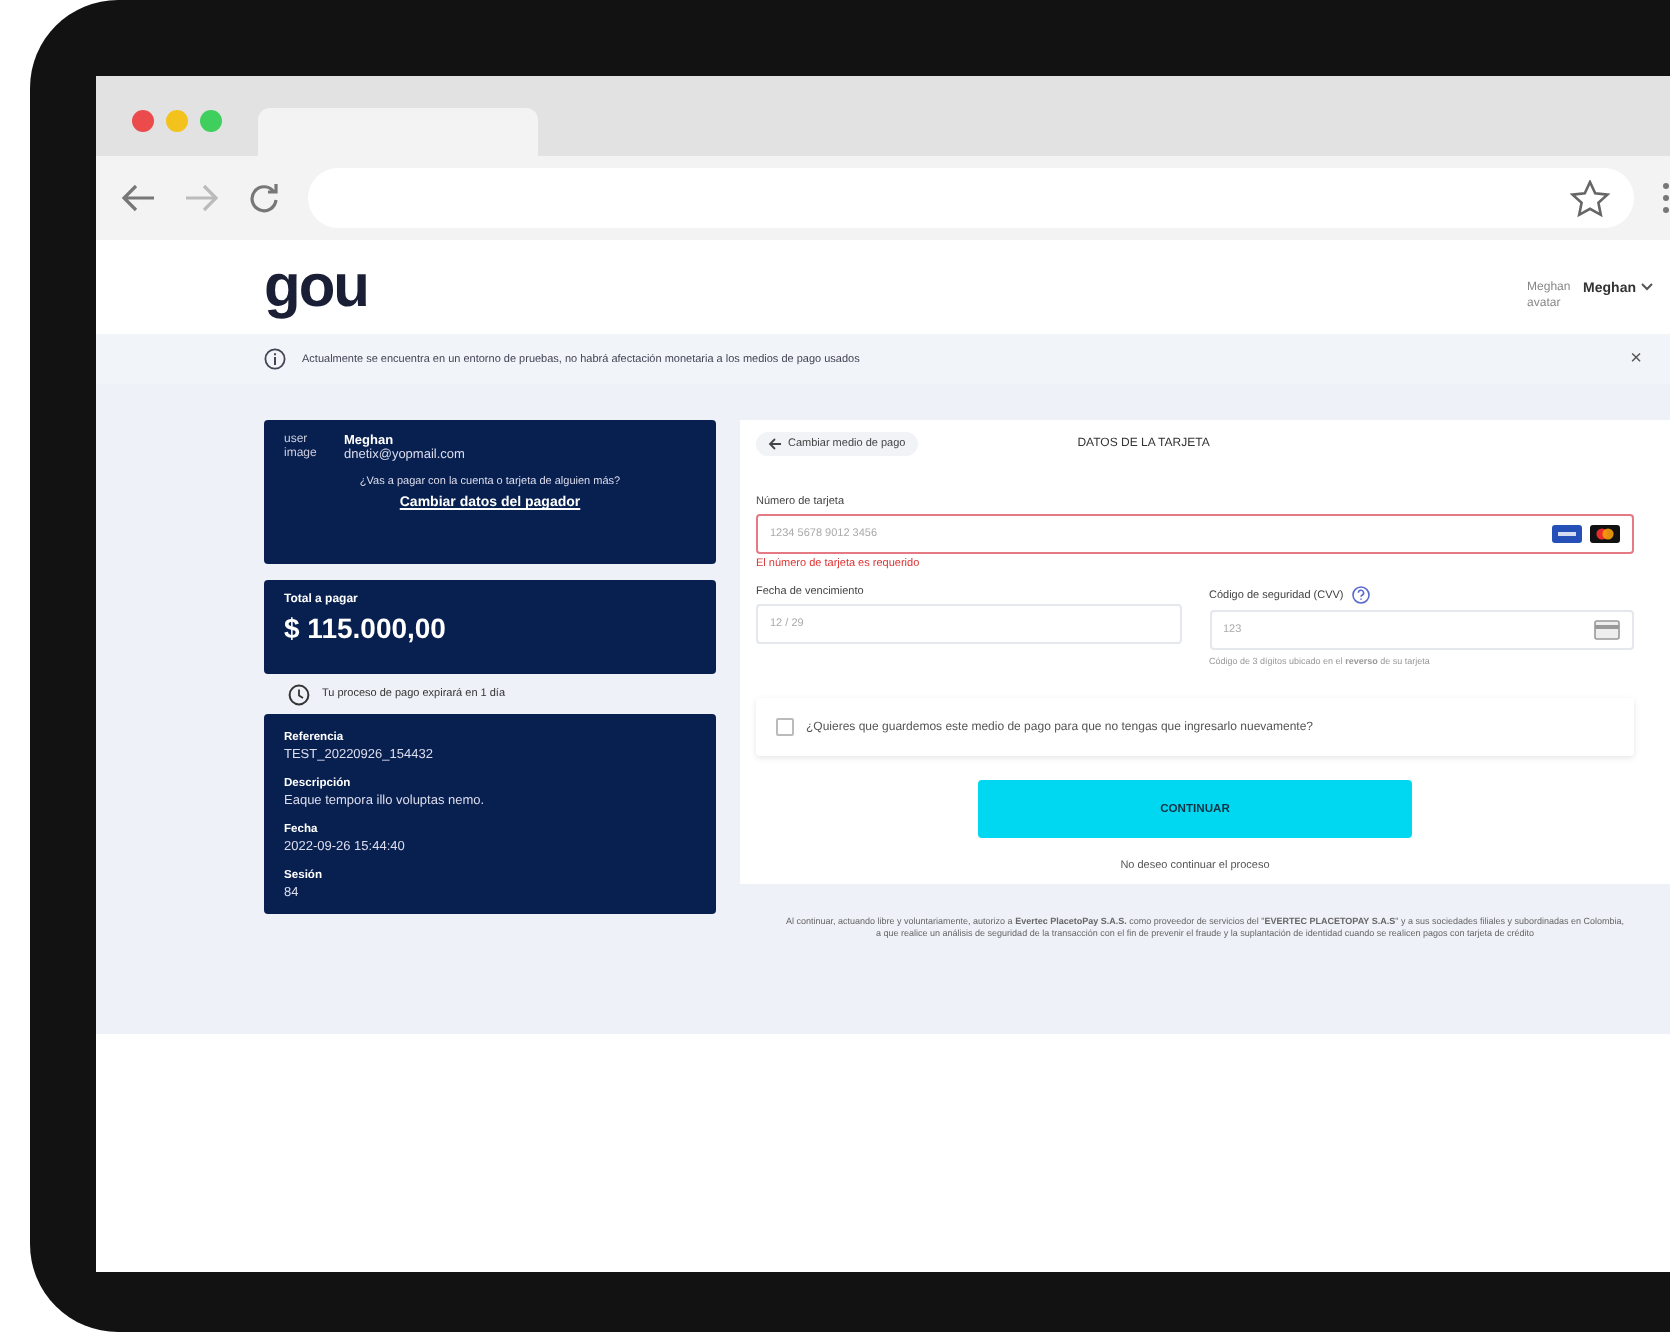 This screenshot has width=1670, height=1332. Describe the element at coordinates (785, 727) in the screenshot. I see `save-method-checkbox` at that location.